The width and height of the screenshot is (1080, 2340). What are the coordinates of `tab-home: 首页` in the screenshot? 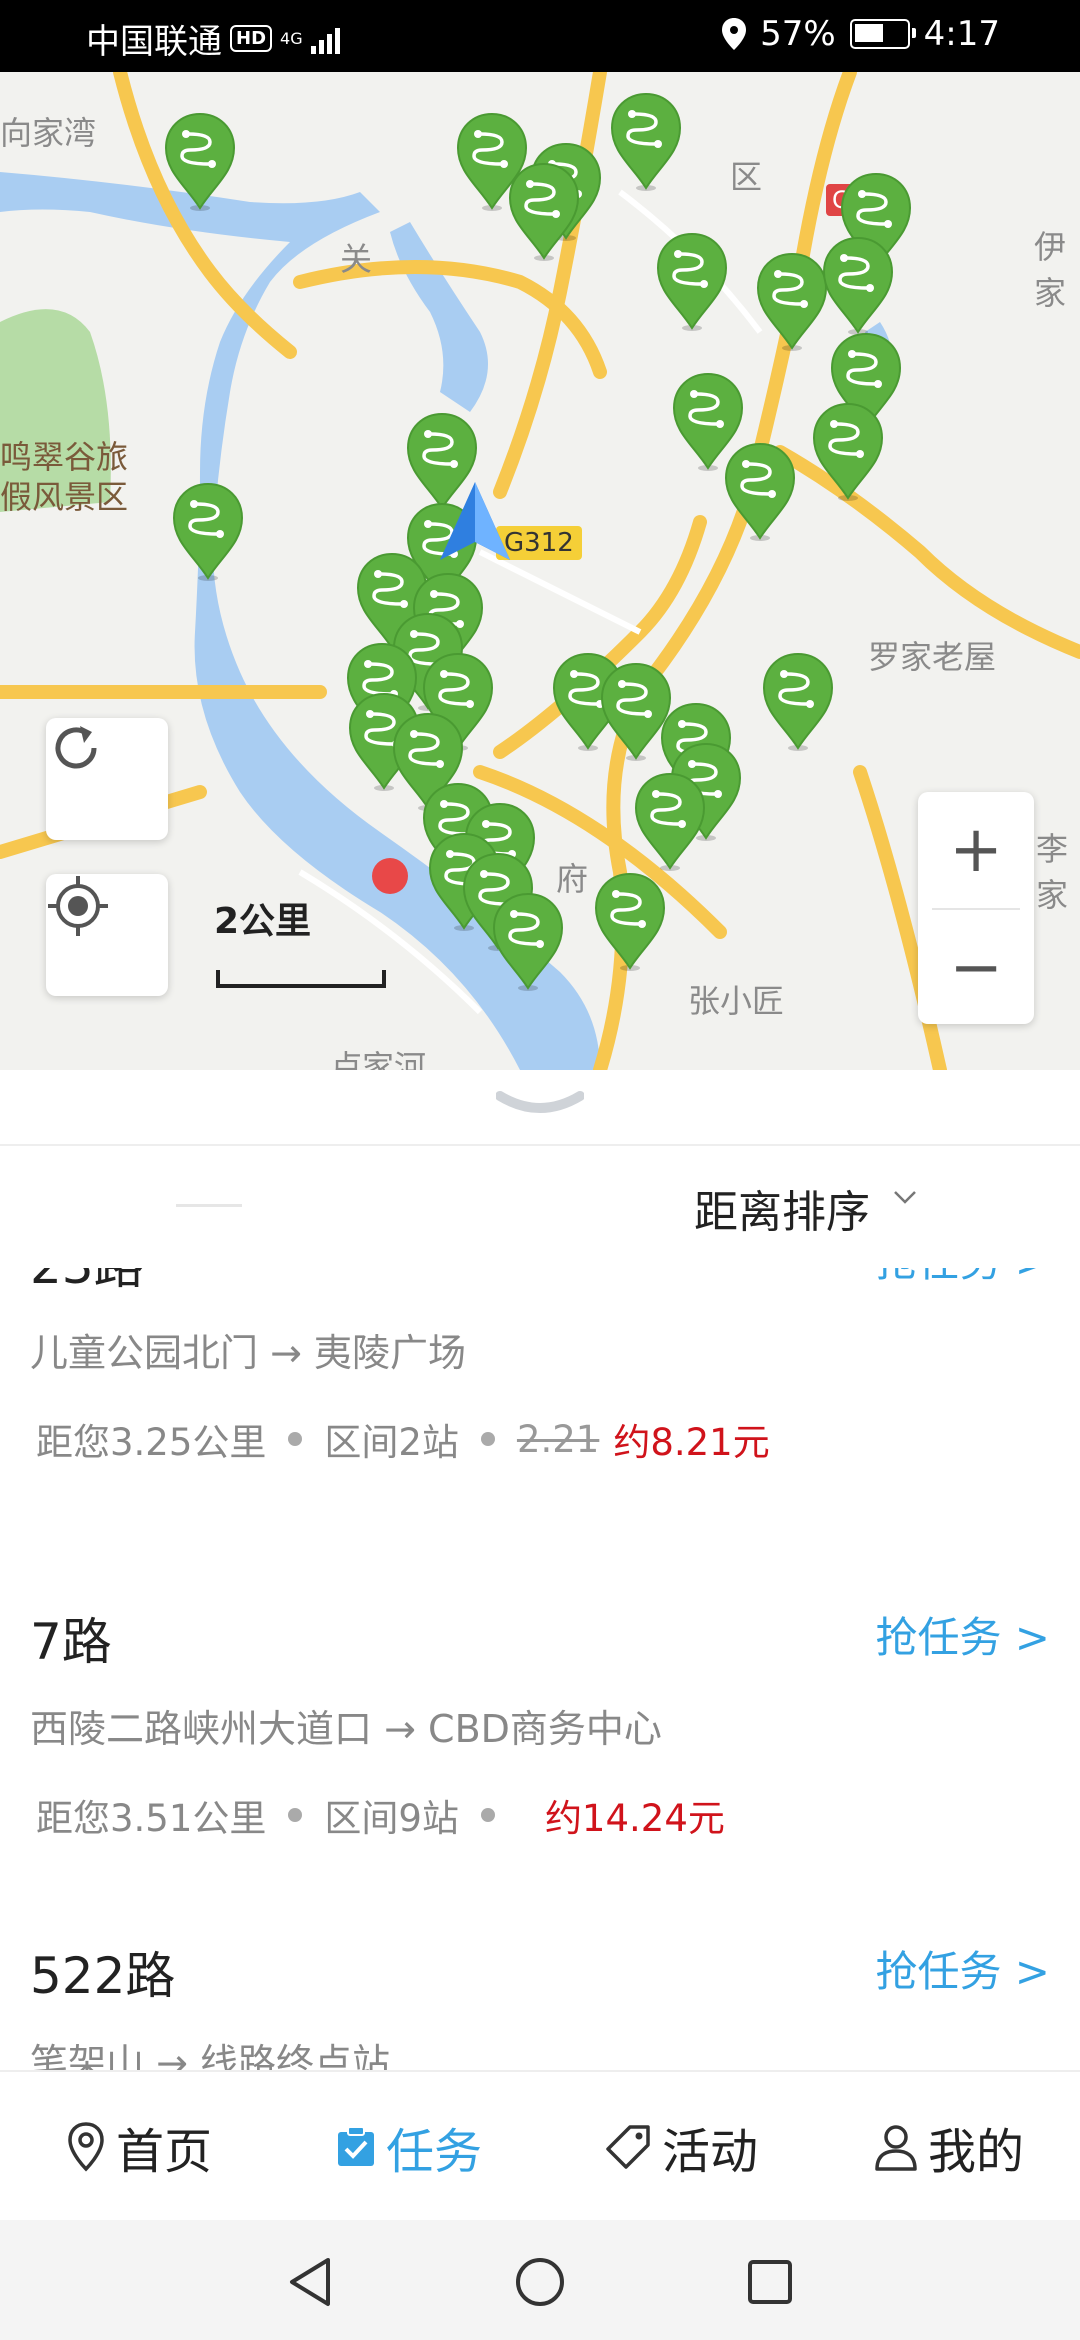 It's located at (139, 2147).